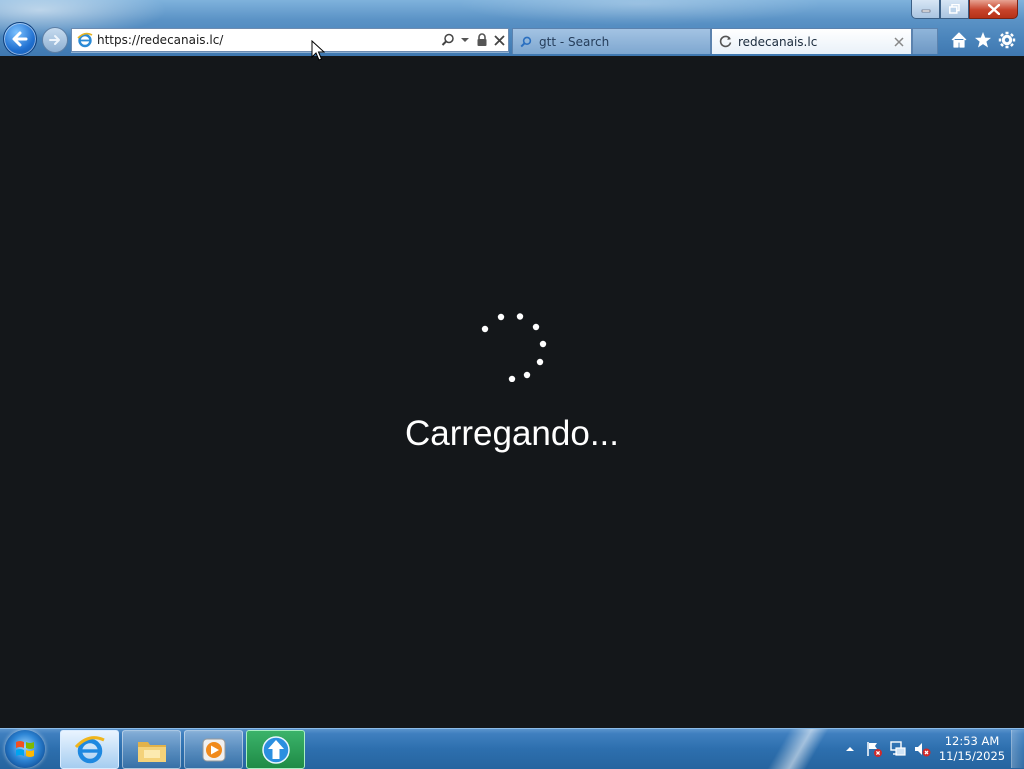 The image size is (1024, 769). I want to click on system-clock: 12:53 AM 11/15/2025, so click(972, 749).